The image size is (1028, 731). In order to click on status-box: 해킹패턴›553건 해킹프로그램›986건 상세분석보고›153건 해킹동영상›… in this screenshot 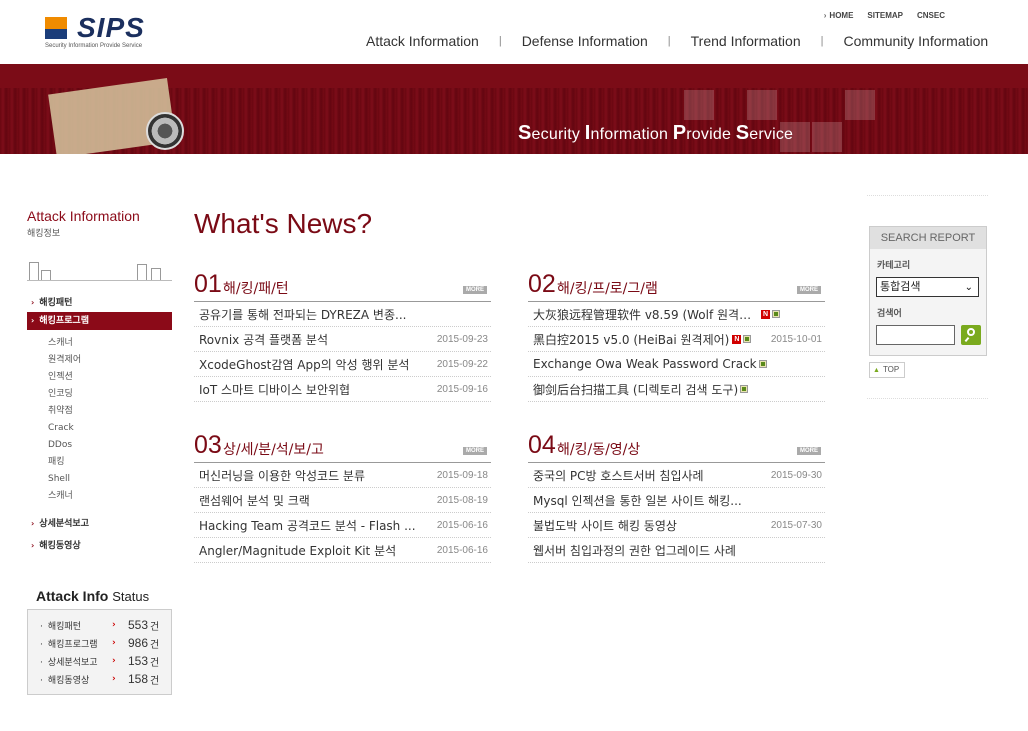, I will do `click(99, 652)`.